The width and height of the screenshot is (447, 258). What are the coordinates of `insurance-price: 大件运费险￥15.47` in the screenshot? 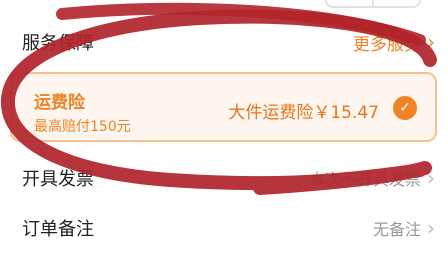 It's located at (303, 113).